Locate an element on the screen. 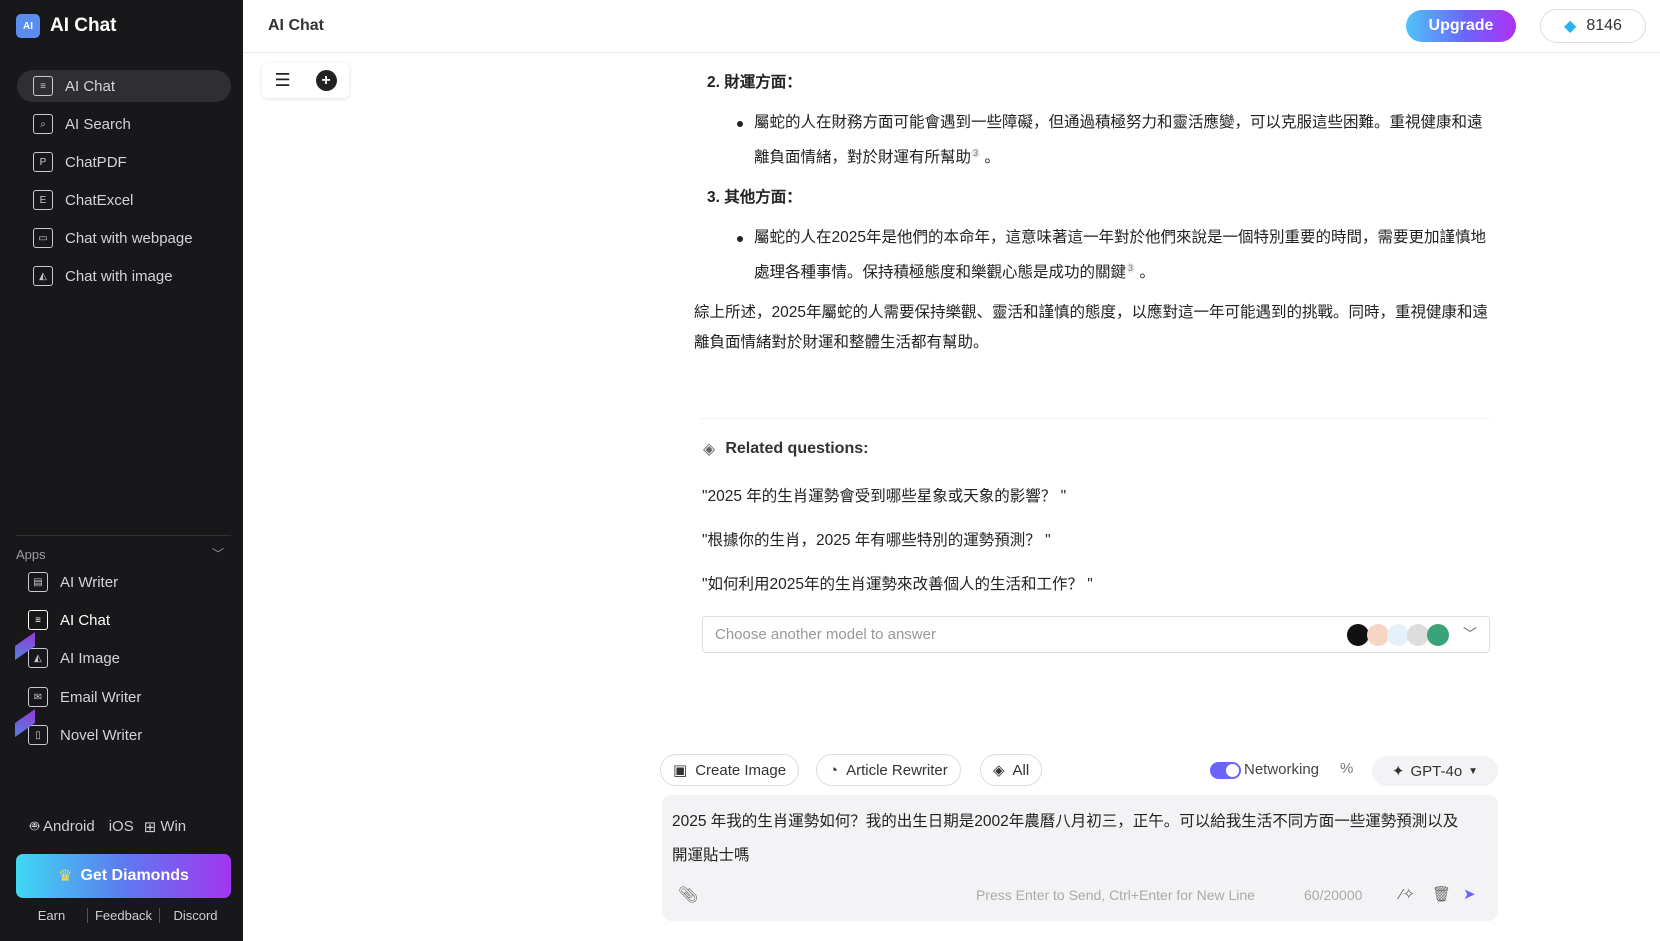 The width and height of the screenshot is (1660, 941). sidebar-item-label: Chat with image is located at coordinates (119, 276).